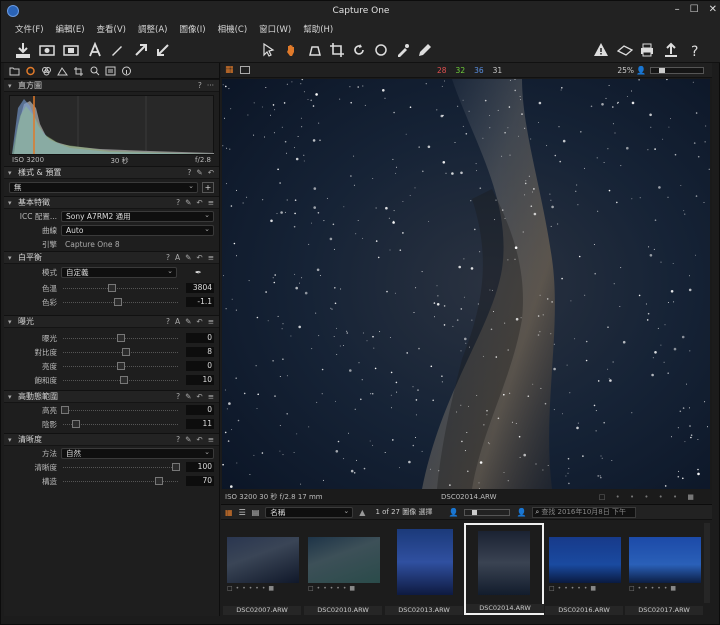  Describe the element at coordinates (671, 50) in the screenshot. I see `export-icon` at that location.